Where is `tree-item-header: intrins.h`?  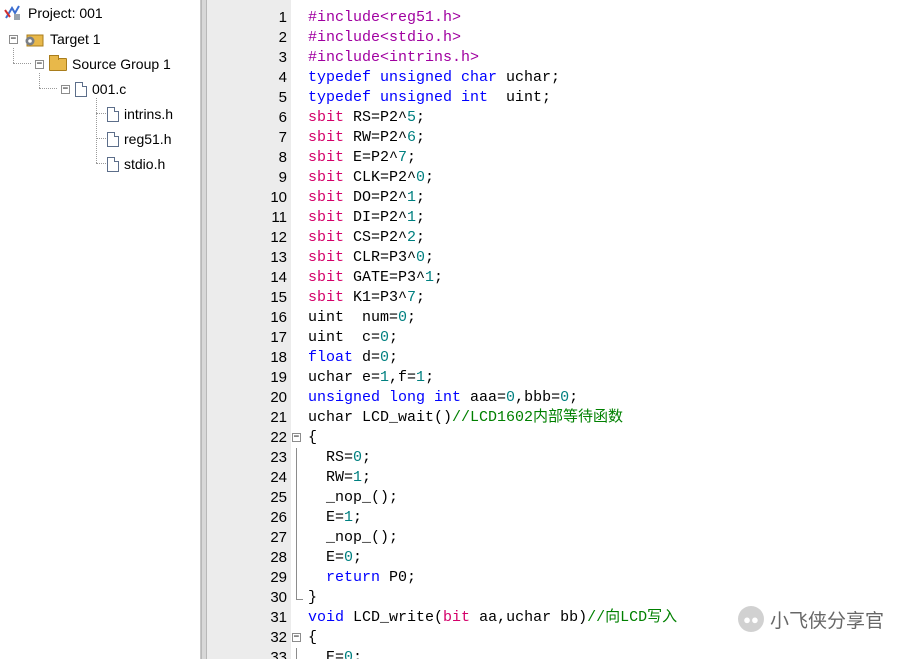
tree-item-header: intrins.h is located at coordinates (140, 114).